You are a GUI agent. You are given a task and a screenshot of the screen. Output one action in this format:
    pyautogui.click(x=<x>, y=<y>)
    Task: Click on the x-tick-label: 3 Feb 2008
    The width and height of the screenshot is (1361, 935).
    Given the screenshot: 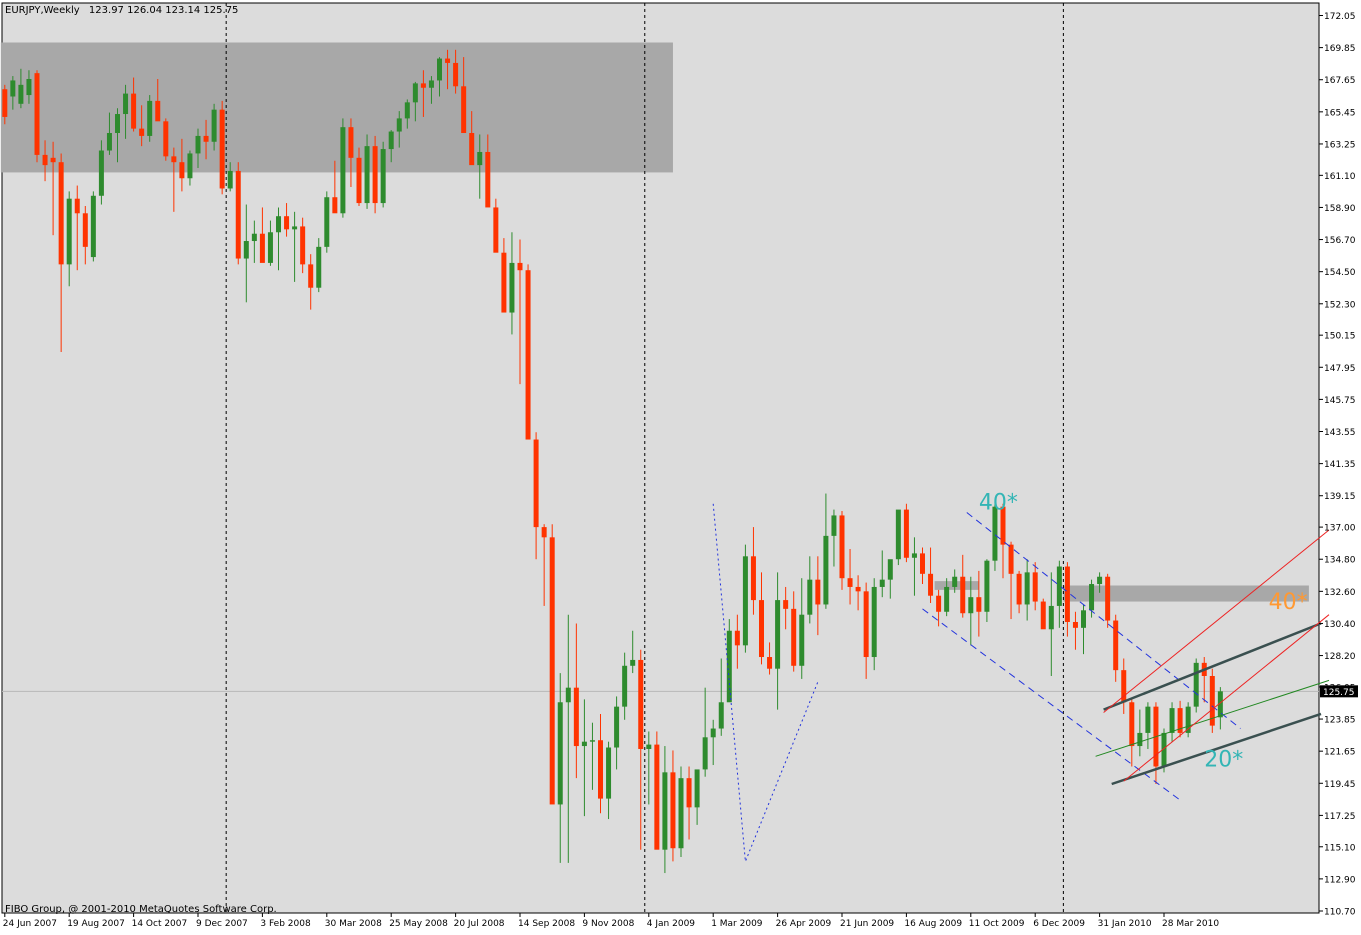 What is the action you would take?
    pyautogui.click(x=285, y=924)
    